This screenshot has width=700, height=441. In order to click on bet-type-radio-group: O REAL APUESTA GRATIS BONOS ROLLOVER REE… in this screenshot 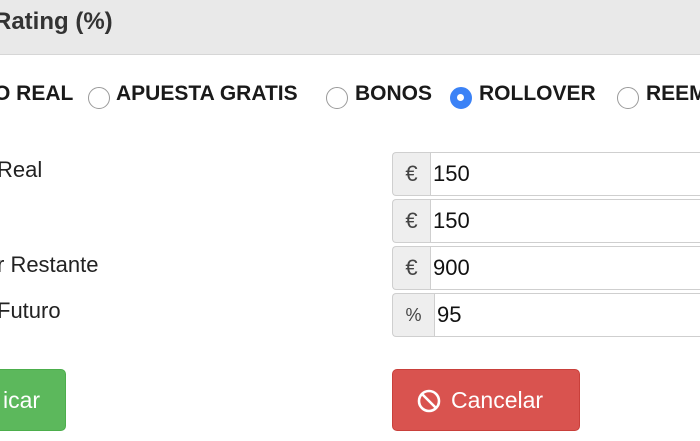, I will do `click(350, 98)`.